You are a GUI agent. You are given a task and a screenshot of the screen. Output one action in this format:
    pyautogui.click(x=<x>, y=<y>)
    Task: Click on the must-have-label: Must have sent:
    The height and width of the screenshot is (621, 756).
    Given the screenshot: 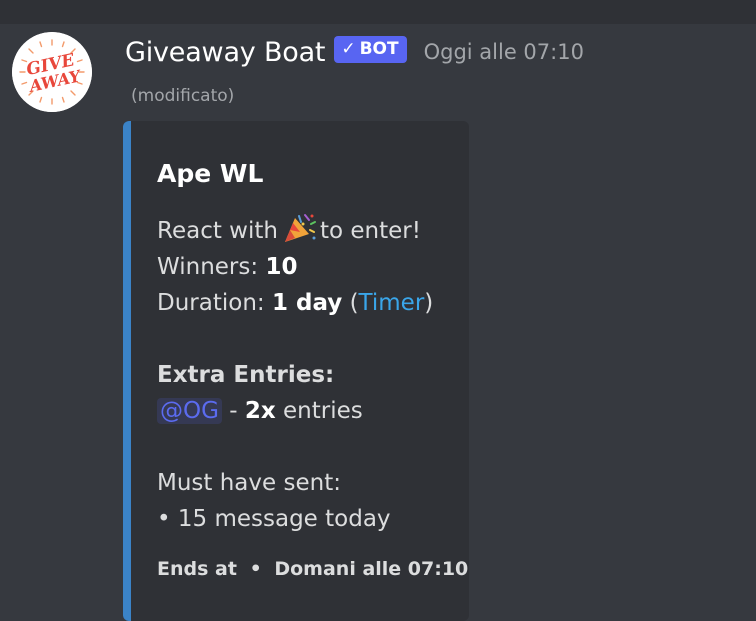 What is the action you would take?
    pyautogui.click(x=249, y=483)
    